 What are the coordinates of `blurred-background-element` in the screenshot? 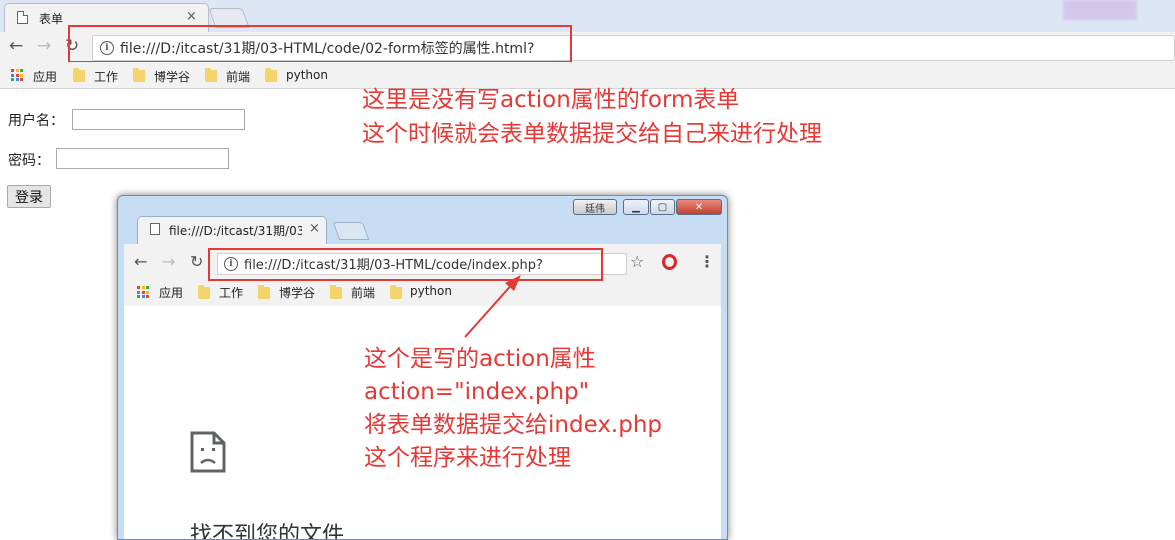 It's located at (1100, 10).